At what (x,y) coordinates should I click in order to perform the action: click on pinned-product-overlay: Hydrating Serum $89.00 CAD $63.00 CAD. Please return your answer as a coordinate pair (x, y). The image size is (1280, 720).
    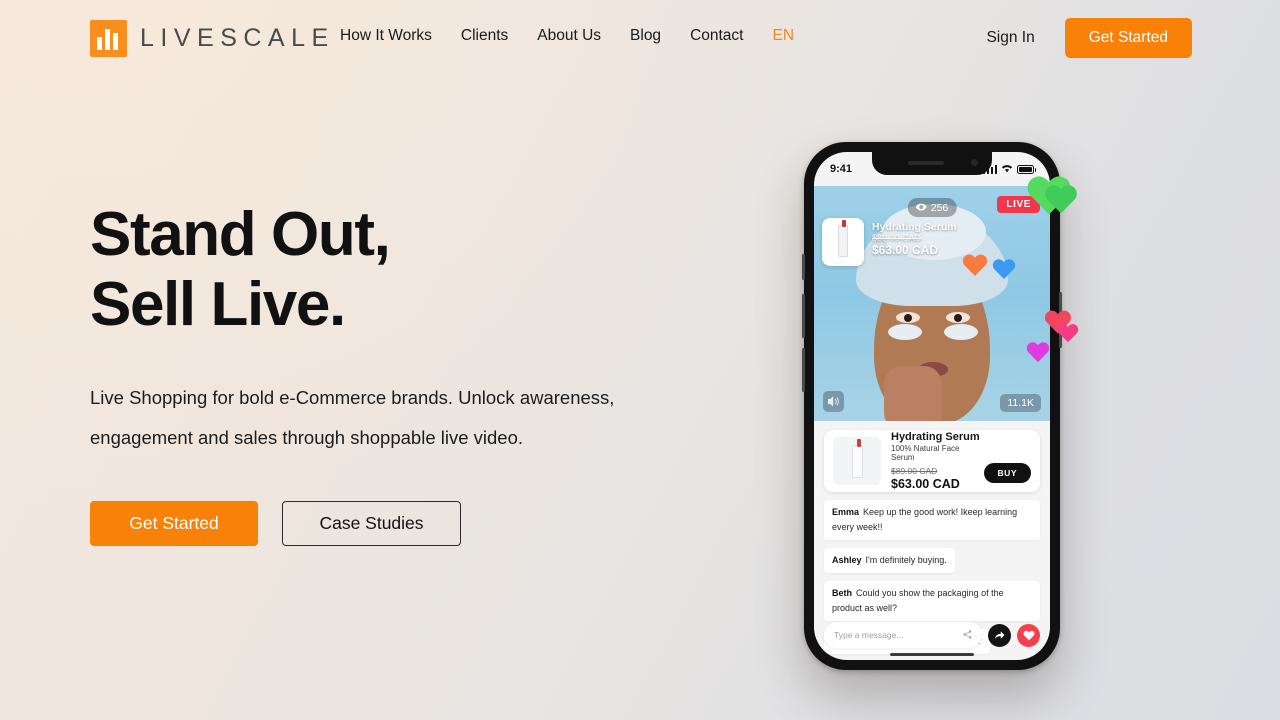
    Looking at the image, I should click on (889, 242).